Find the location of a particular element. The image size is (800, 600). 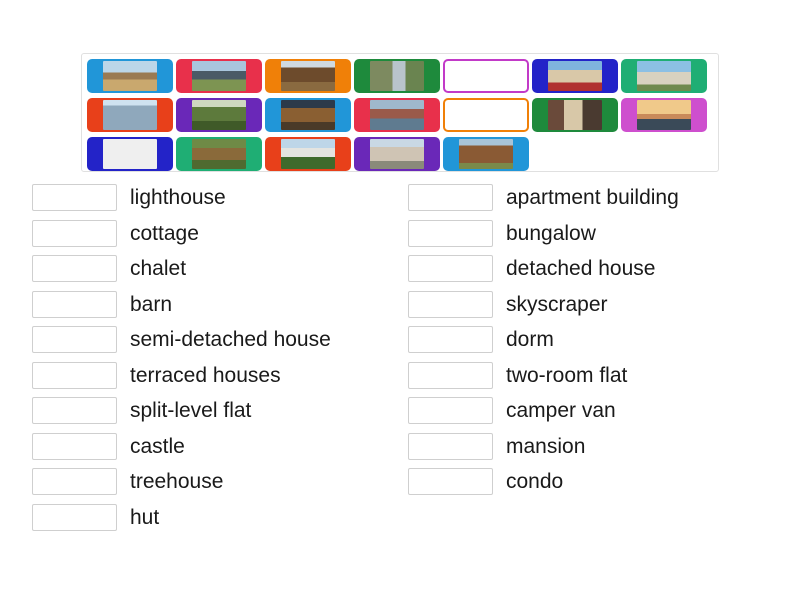

answer-label: skyscraper is located at coordinates (557, 304).